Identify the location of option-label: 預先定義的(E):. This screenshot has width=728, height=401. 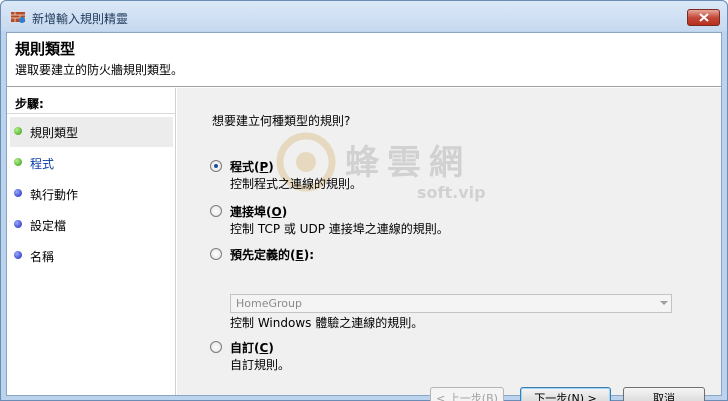
(272, 255).